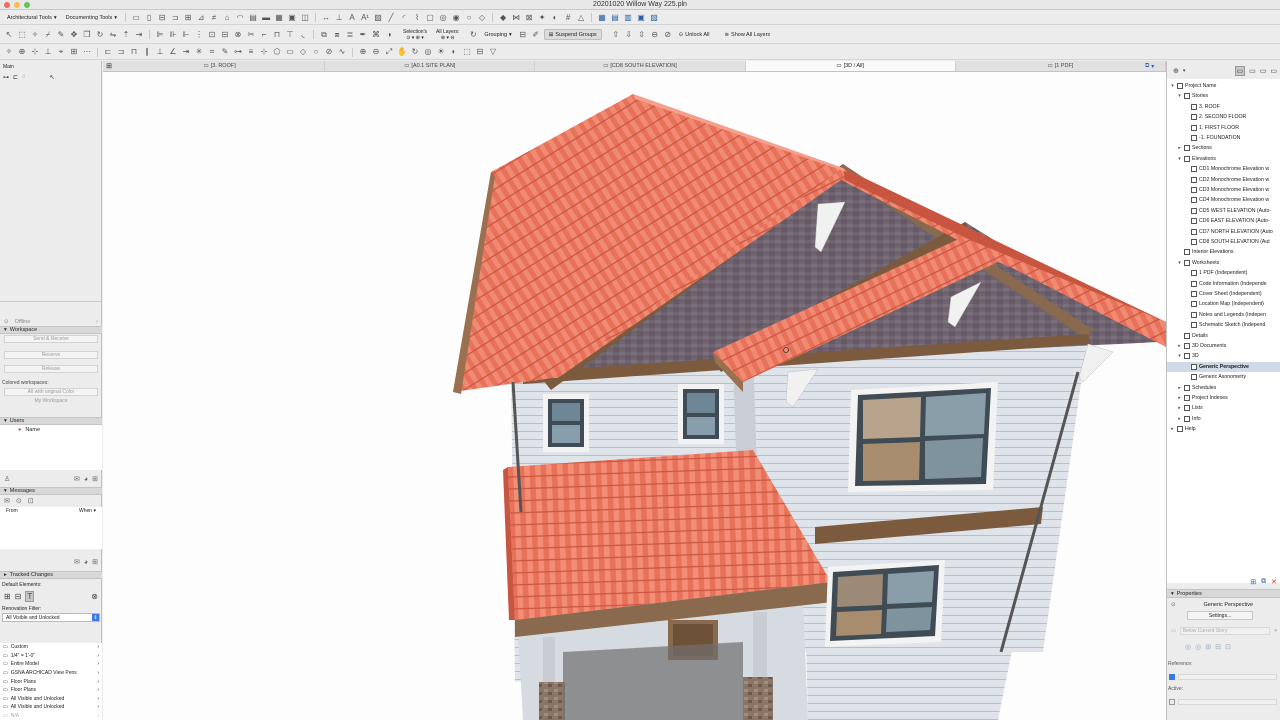  What do you see at coordinates (24, 77) in the screenshot?
I see `pen-select-icon: ◌` at bounding box center [24, 77].